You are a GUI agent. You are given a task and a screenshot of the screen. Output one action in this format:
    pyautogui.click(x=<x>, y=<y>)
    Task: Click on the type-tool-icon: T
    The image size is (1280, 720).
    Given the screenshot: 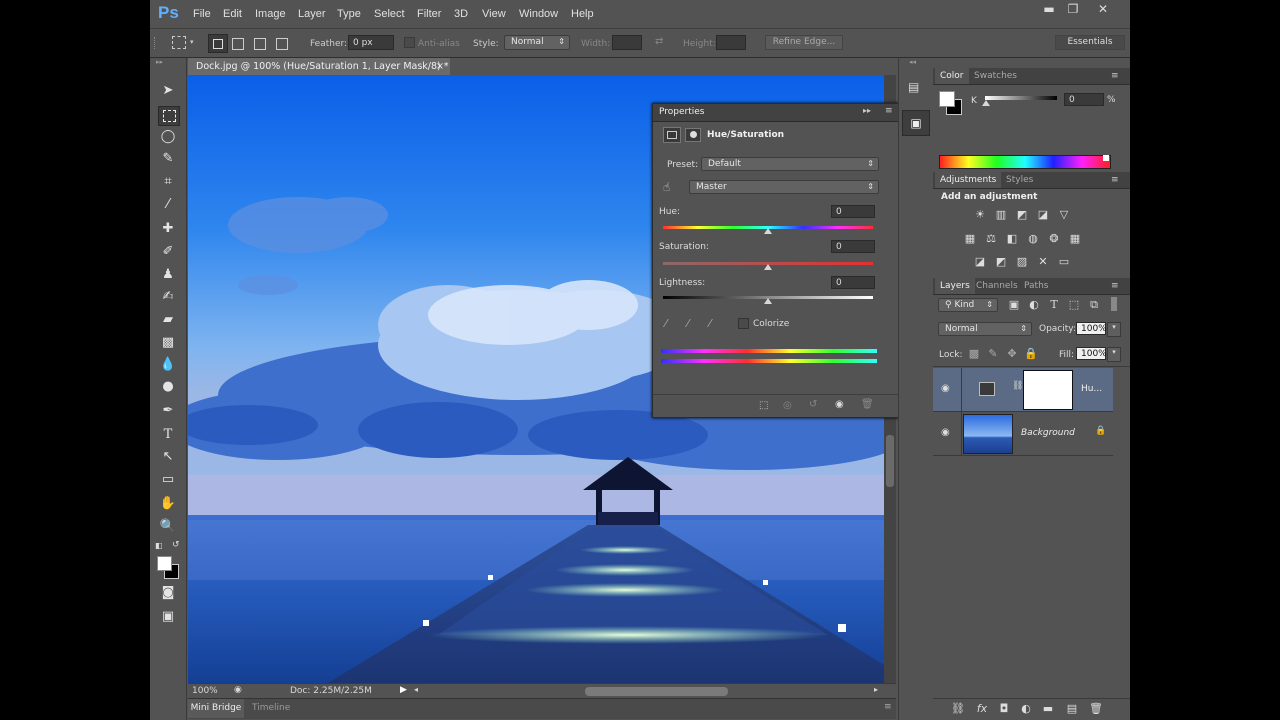 What is the action you would take?
    pyautogui.click(x=168, y=435)
    